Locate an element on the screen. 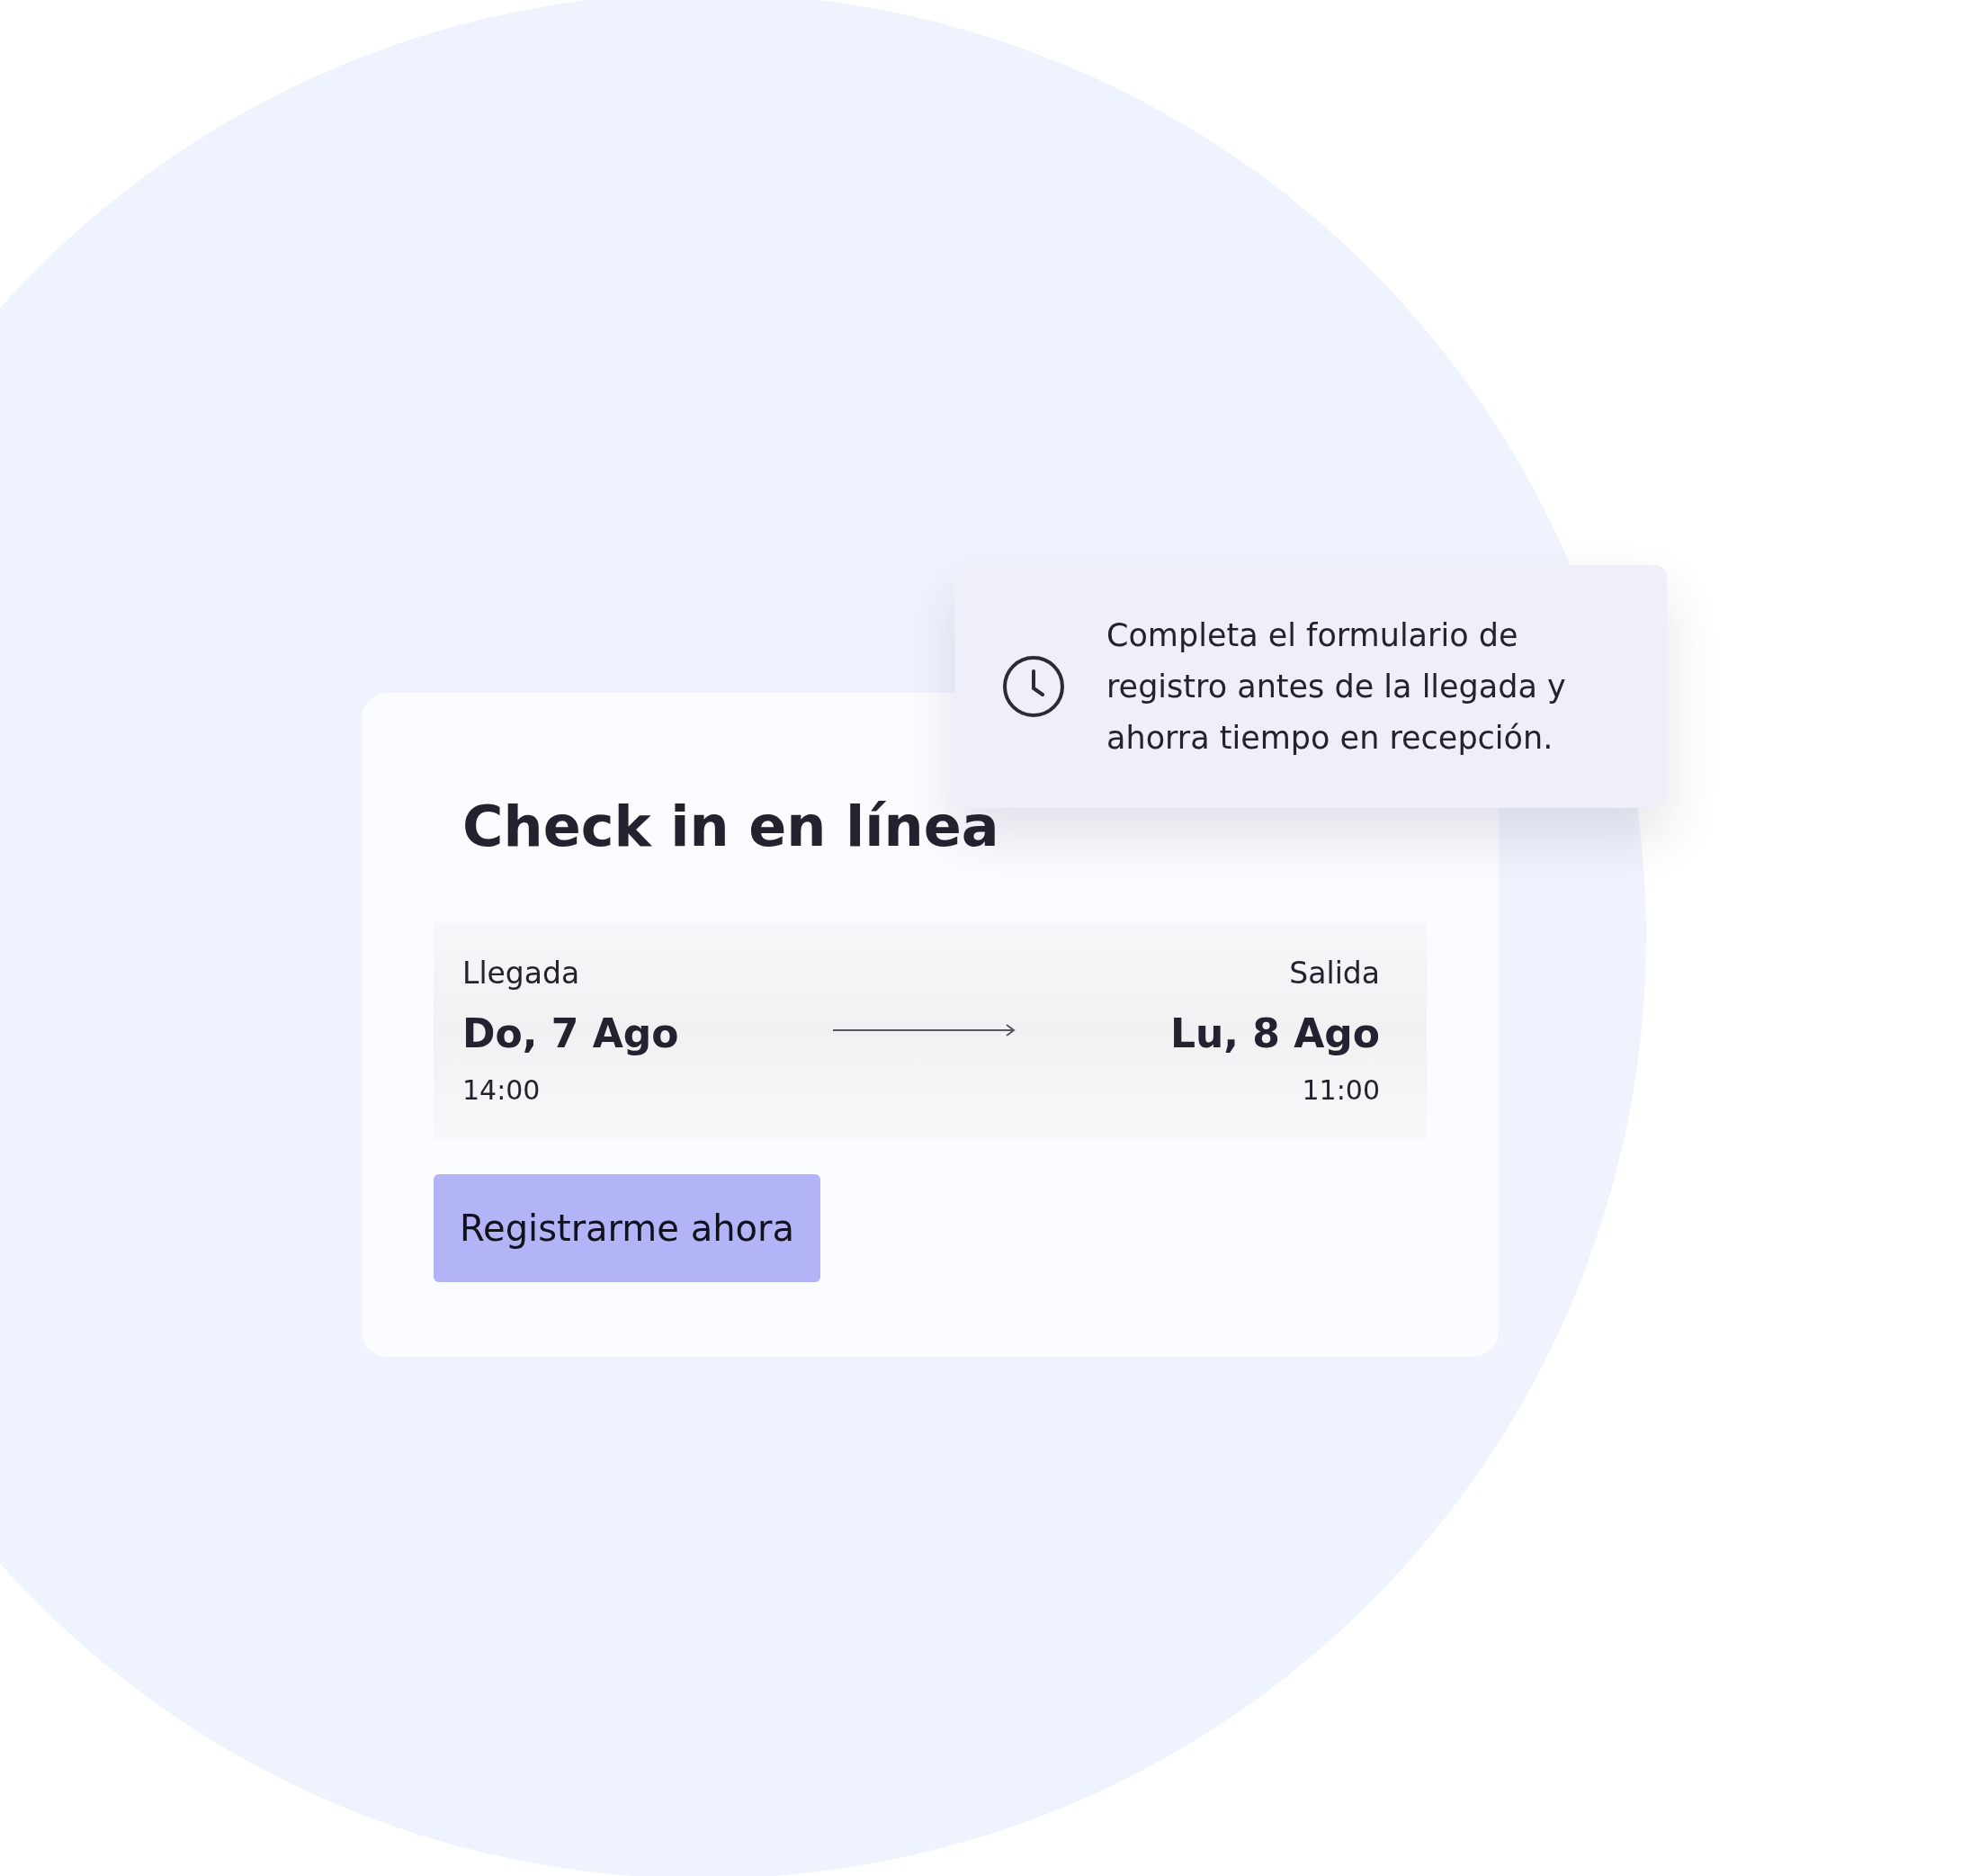 The image size is (1970, 1876). card-title: Check in en línea is located at coordinates (731, 826).